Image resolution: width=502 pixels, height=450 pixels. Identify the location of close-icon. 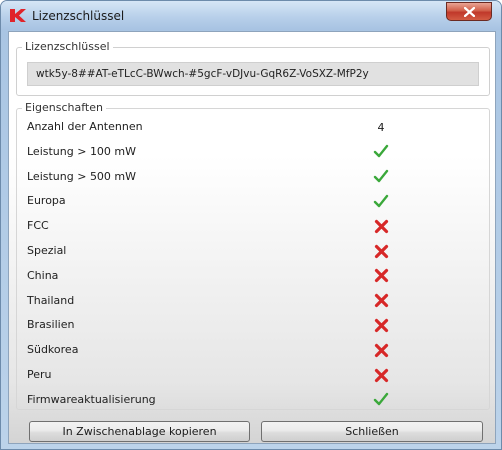
(469, 11).